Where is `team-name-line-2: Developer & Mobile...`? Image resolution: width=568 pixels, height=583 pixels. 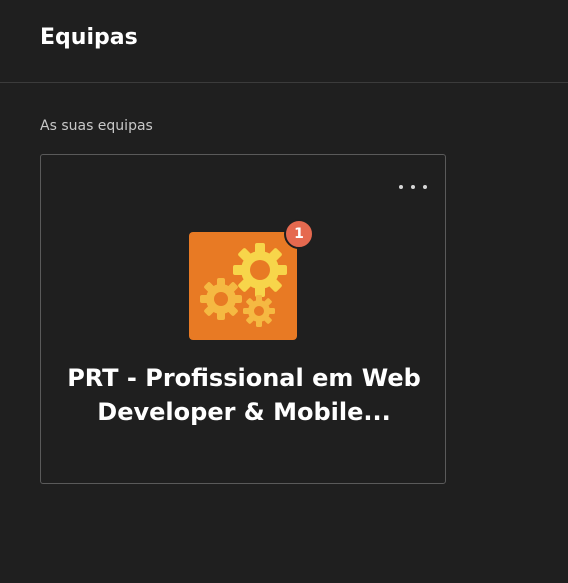
team-name-line-2: Developer & Mobile... is located at coordinates (244, 412).